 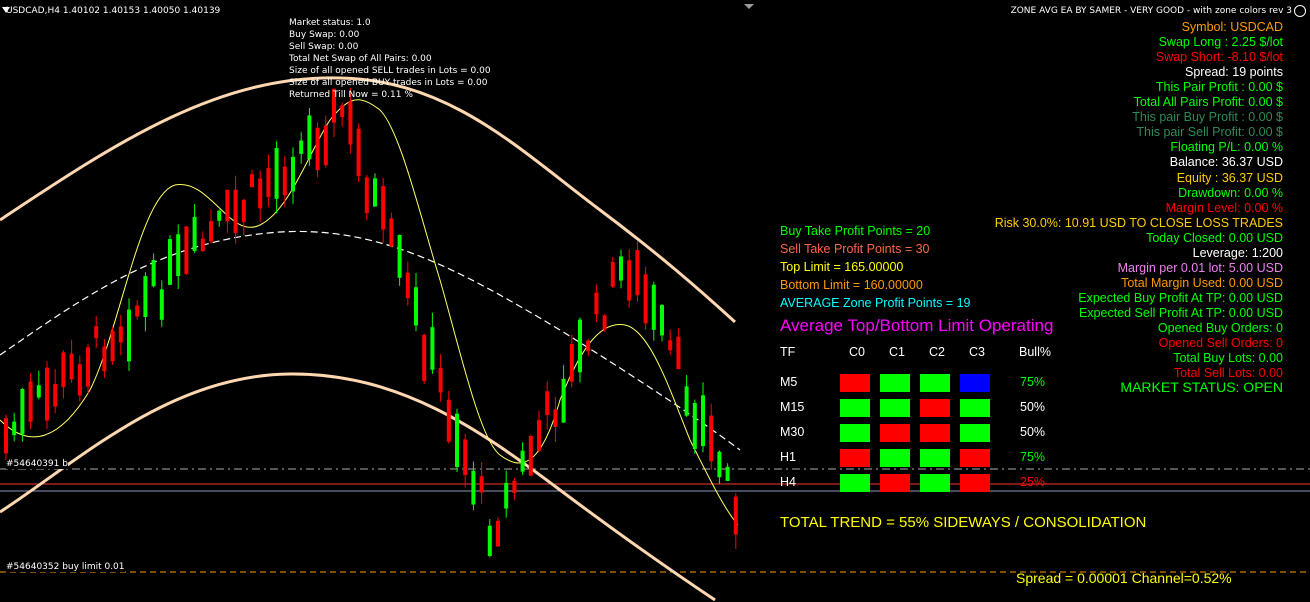 I want to click on market-status: MARKET STATUS: OPEN, so click(x=1201, y=387).